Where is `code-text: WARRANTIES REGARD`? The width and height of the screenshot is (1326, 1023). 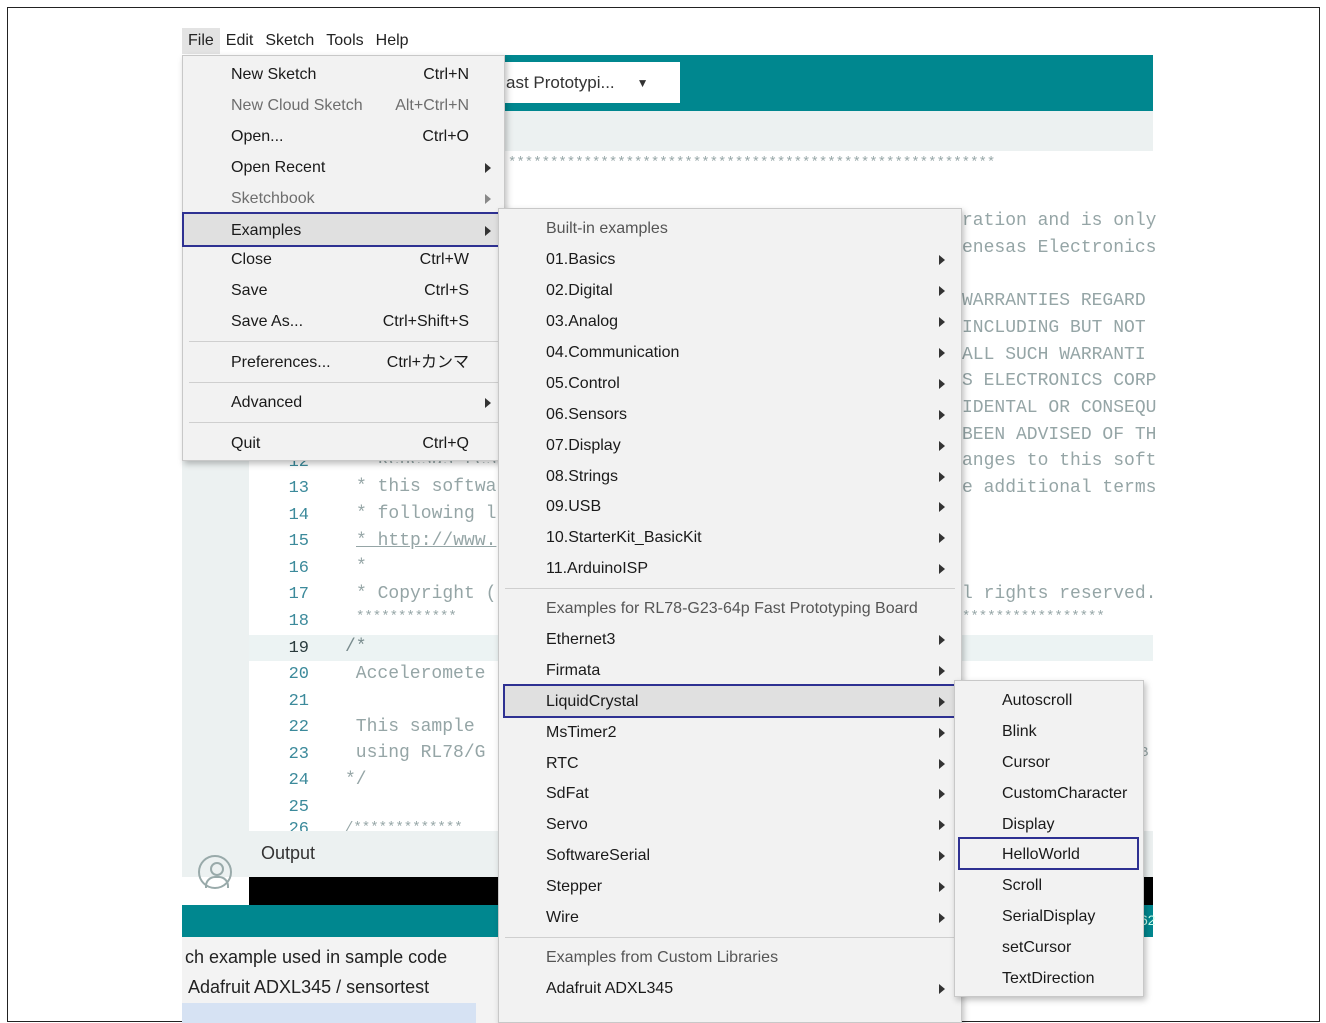
code-text: WARRANTIES REGARD is located at coordinates (1054, 301).